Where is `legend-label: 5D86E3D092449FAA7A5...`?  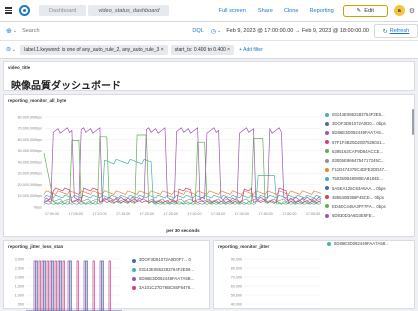 legend-label: 5D86E3D092449FAA7A5... is located at coordinates (358, 133).